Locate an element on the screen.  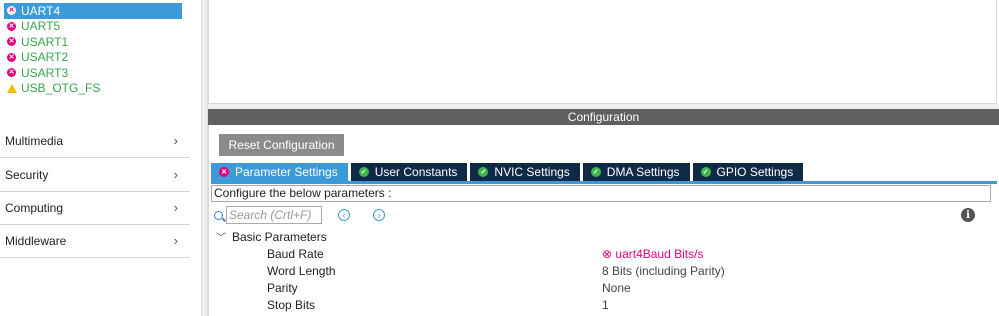
param-row-stop-bits: Stop Bits 1 is located at coordinates (603, 304).